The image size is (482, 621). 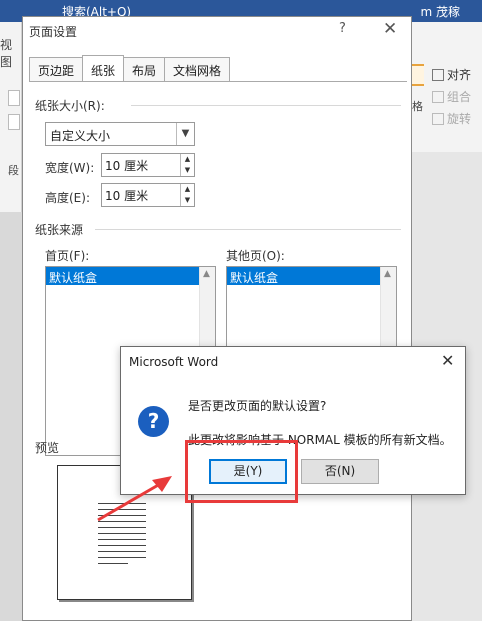 I want to click on page-setup-title: 页面设置, so click(x=53, y=32).